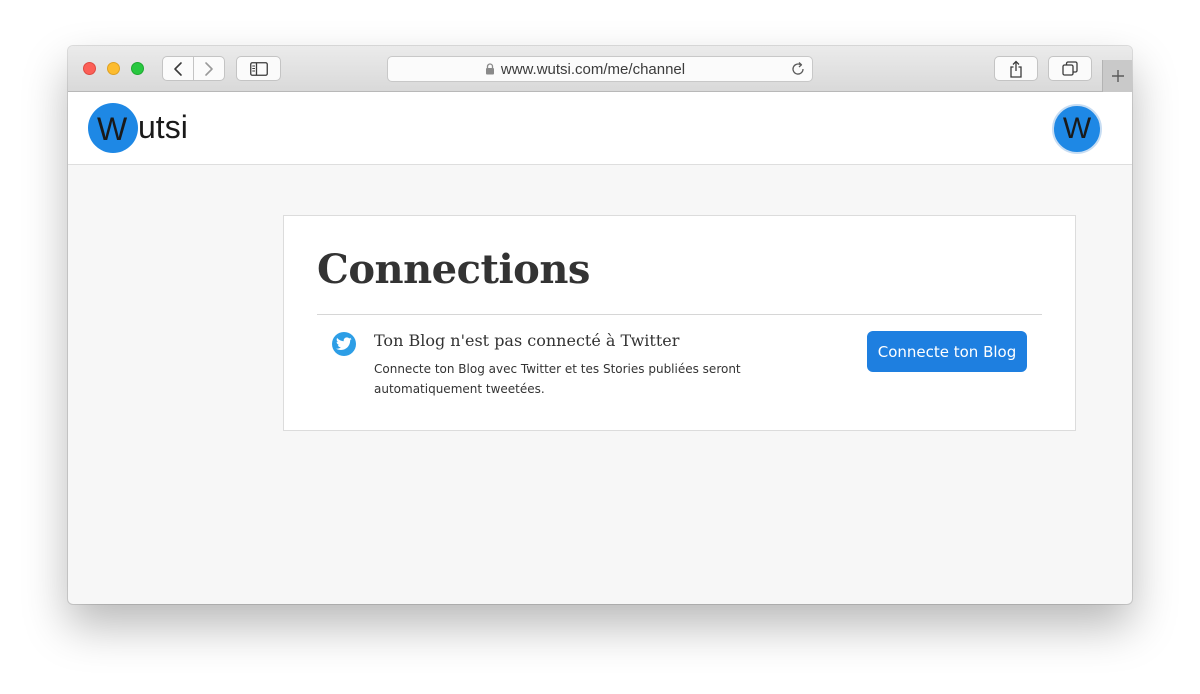 This screenshot has width=1200, height=694. I want to click on show-tabs-button, so click(1070, 68).